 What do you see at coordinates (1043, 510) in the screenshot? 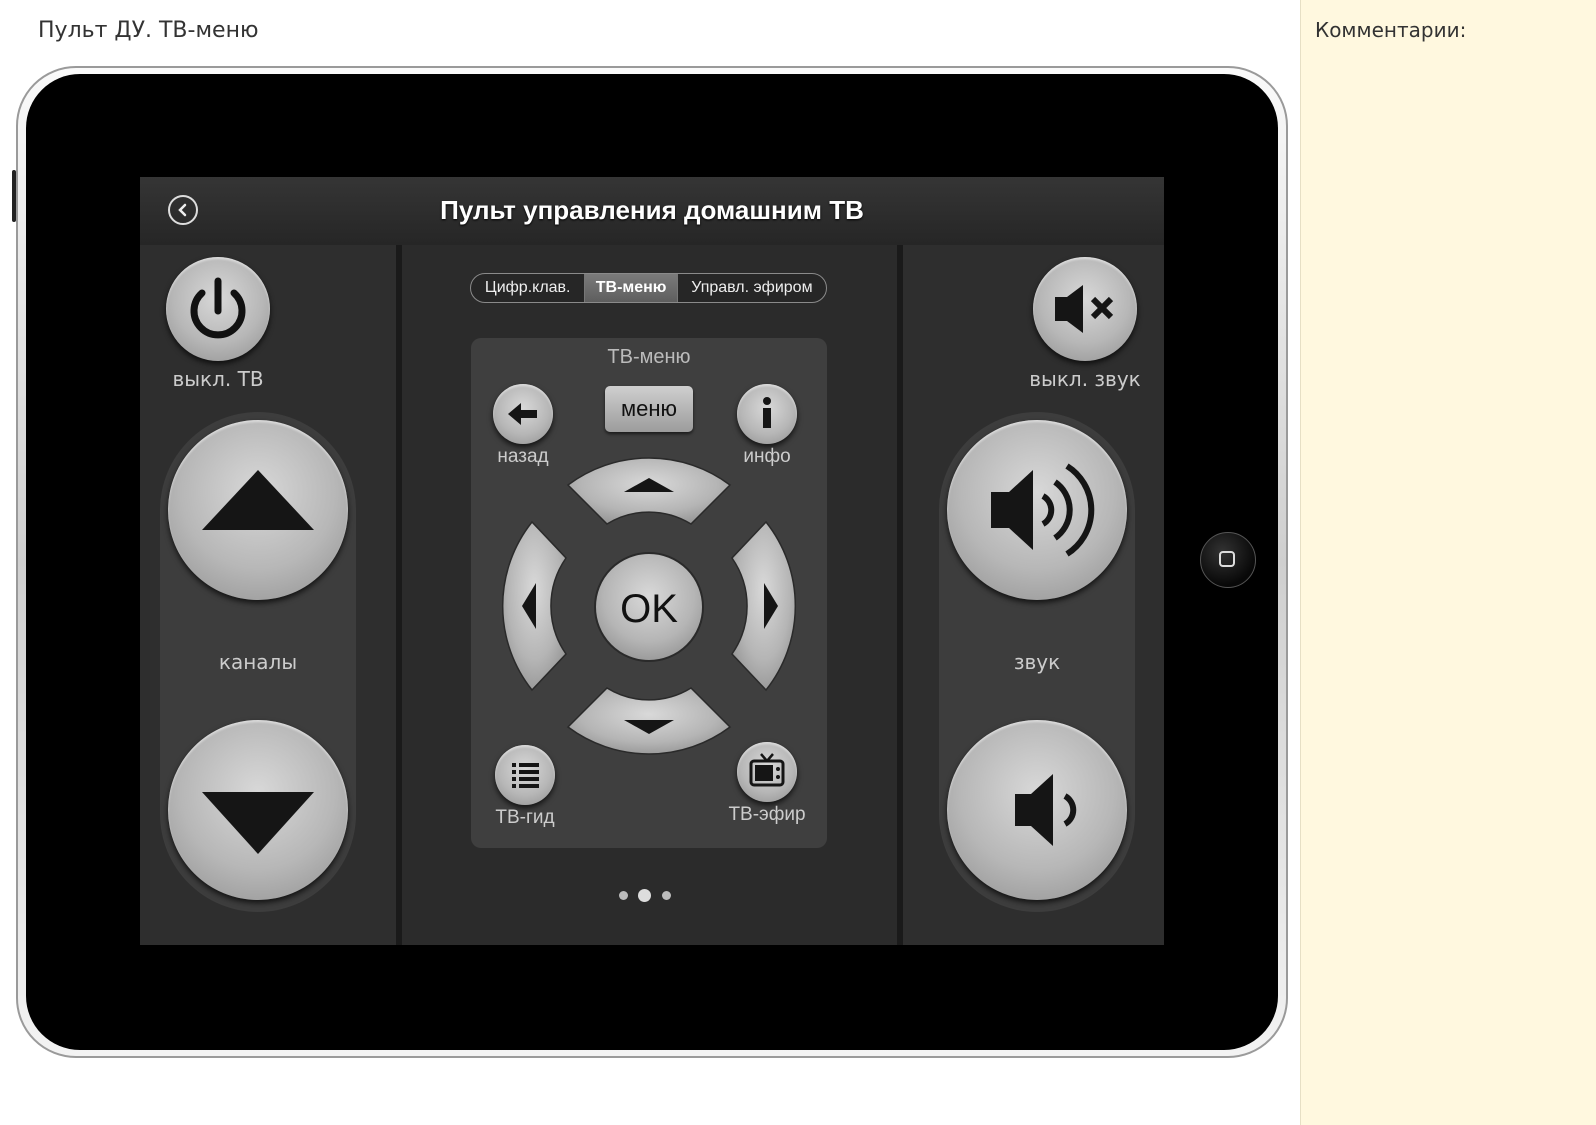
I see `speaker-loud-icon` at bounding box center [1043, 510].